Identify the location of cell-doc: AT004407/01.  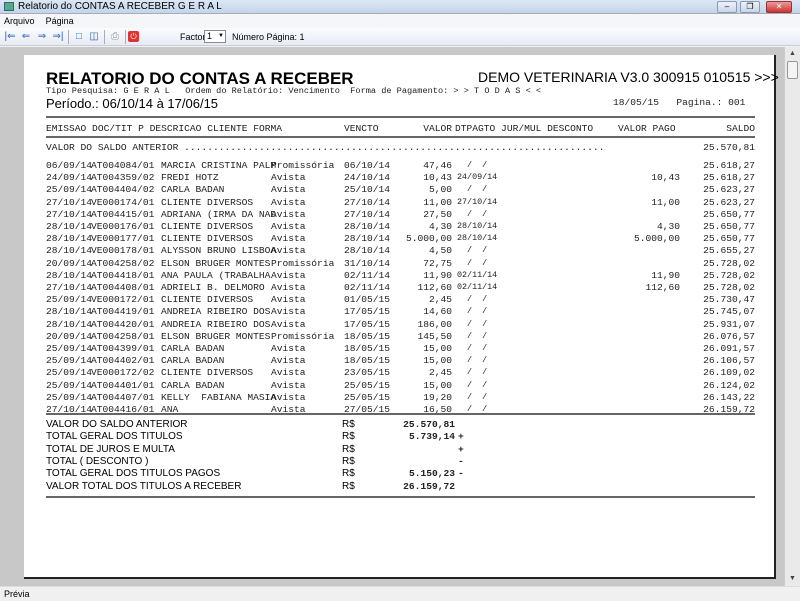
(123, 397).